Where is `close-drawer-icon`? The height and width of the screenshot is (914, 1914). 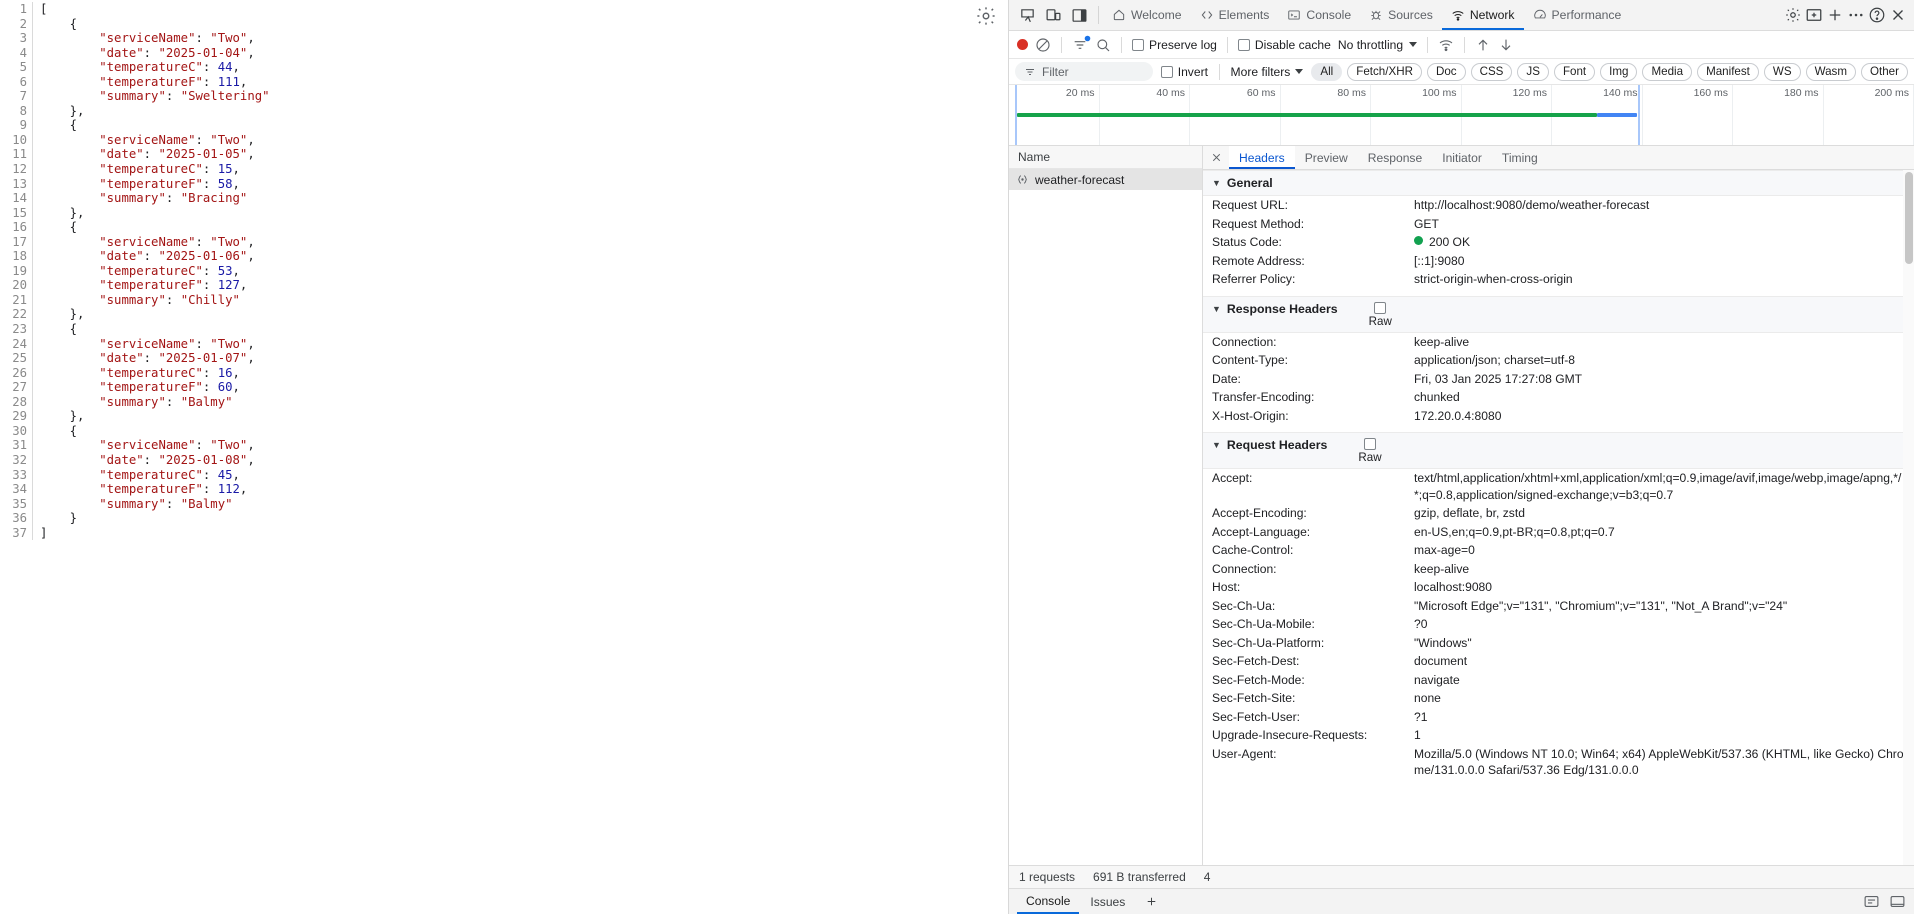 close-drawer-icon is located at coordinates (1897, 901).